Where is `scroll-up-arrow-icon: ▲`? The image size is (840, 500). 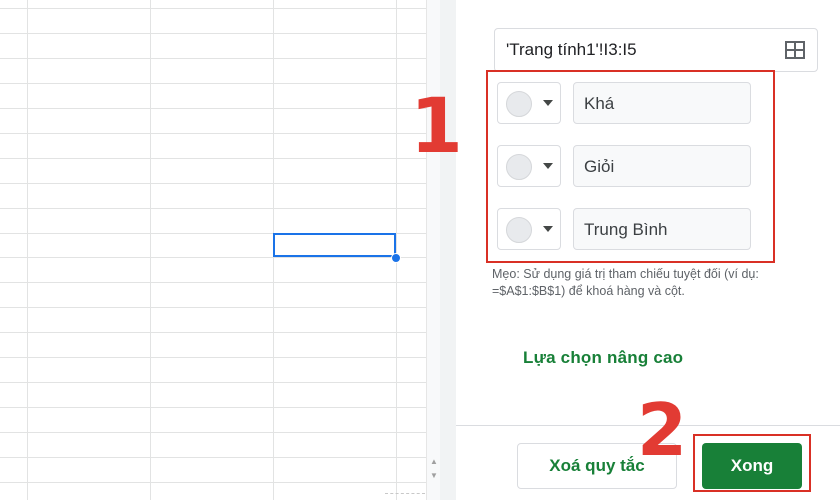 scroll-up-arrow-icon: ▲ is located at coordinates (434, 462).